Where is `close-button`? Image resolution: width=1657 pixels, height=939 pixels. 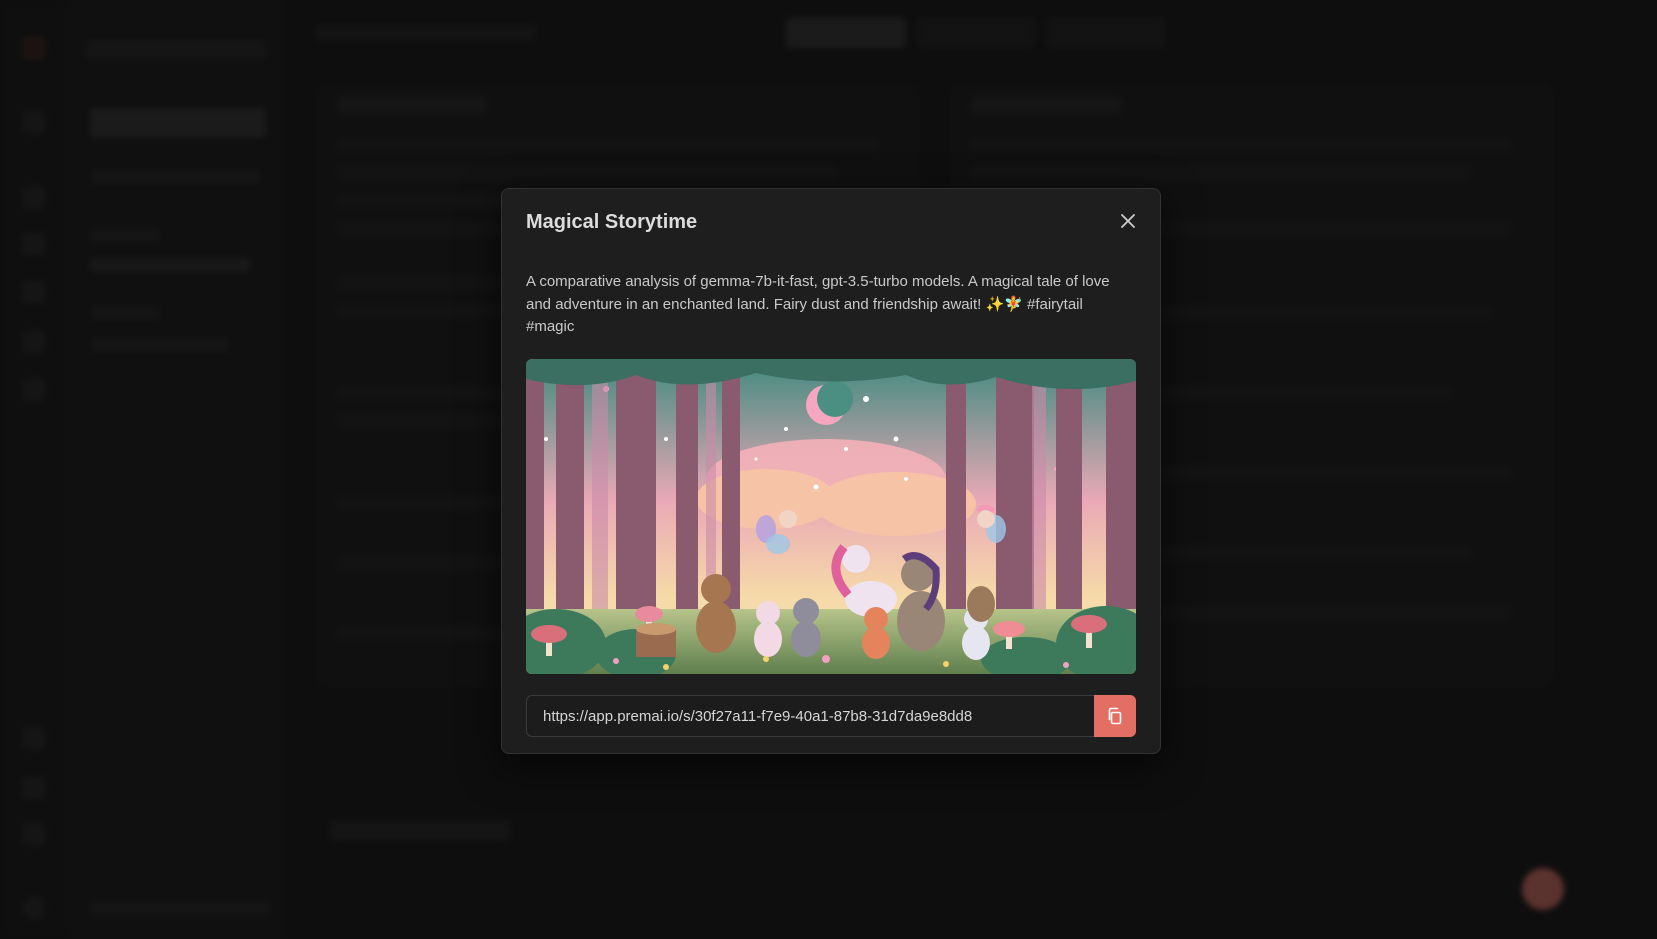
close-button is located at coordinates (1128, 221).